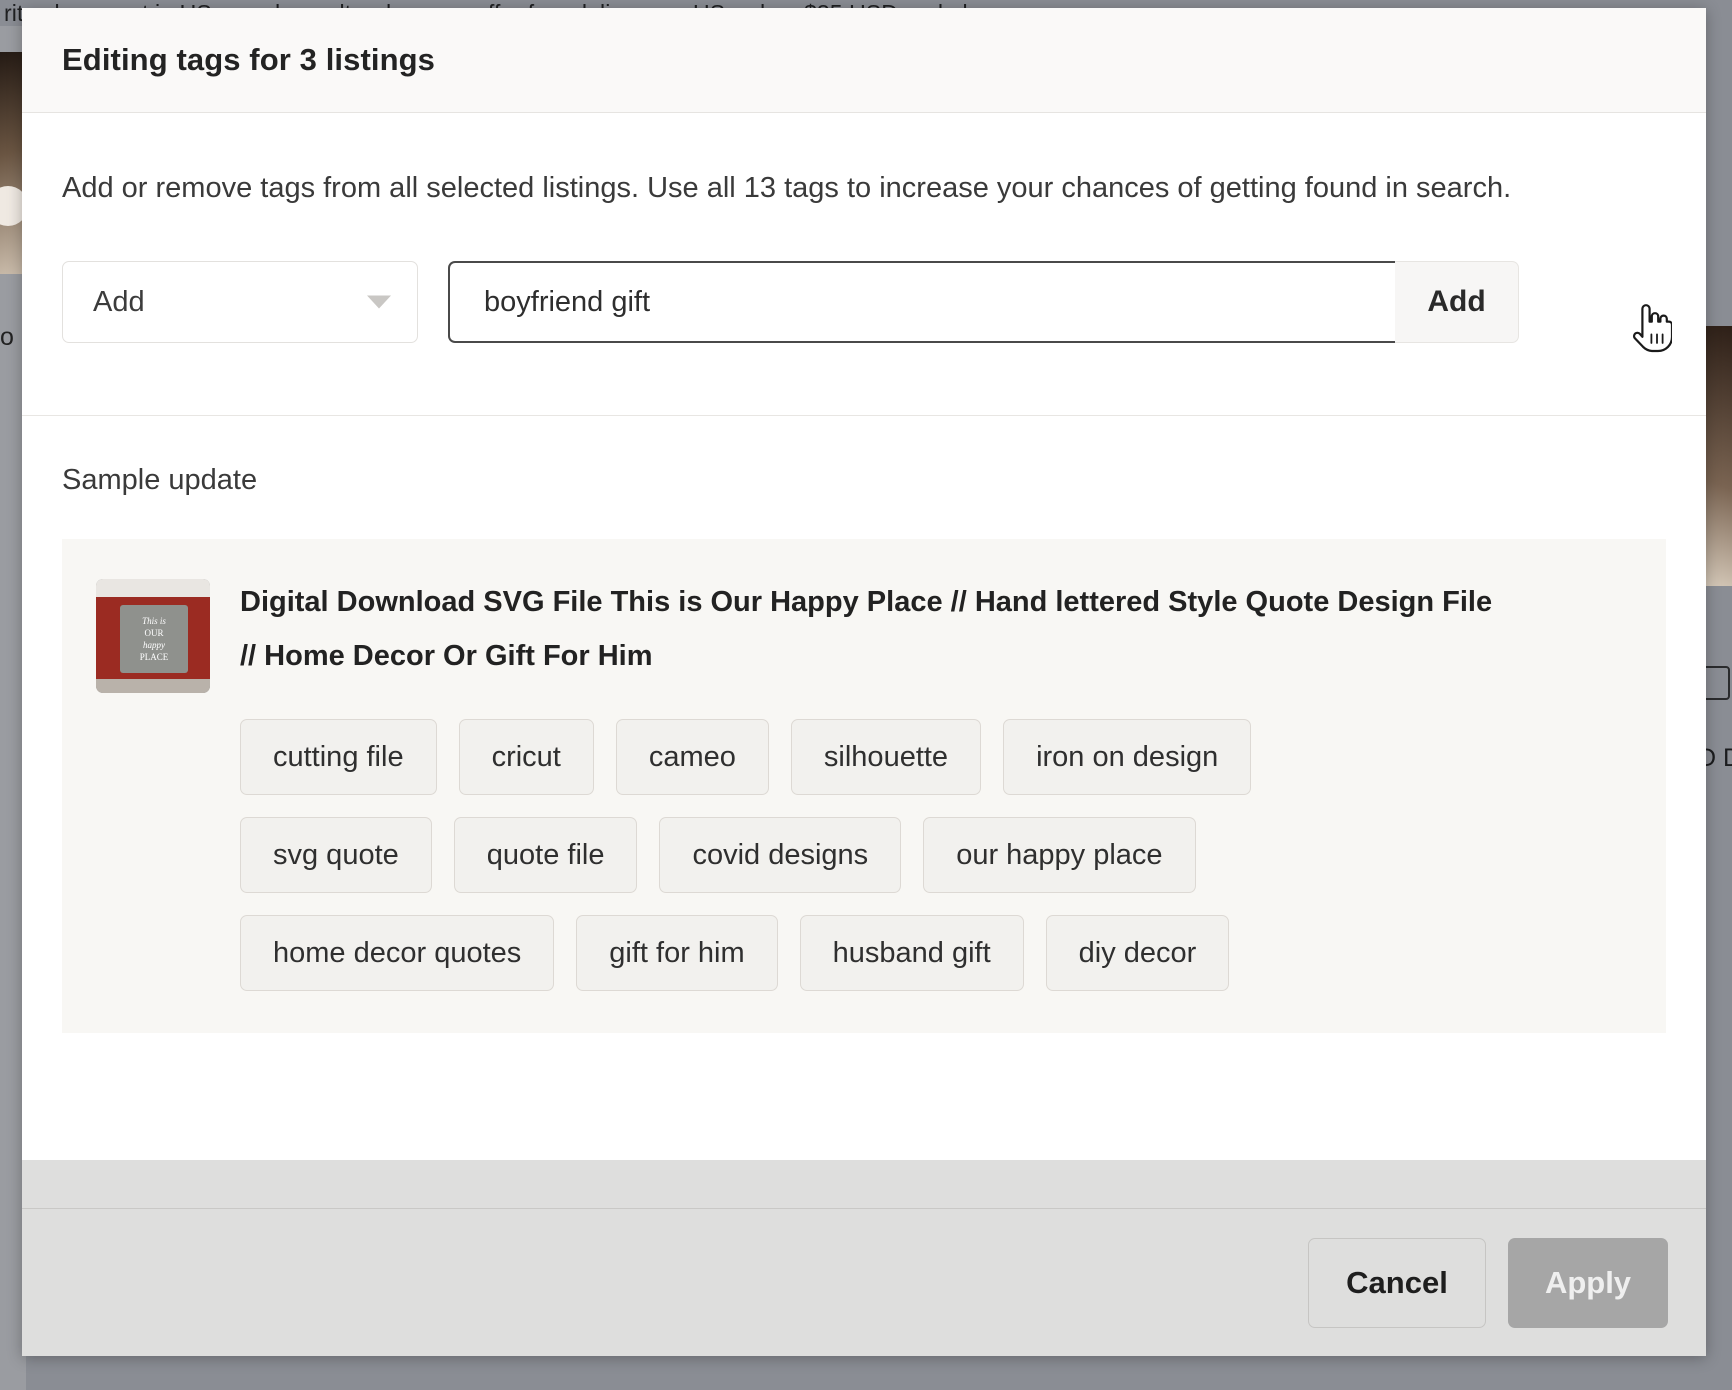 This screenshot has width=1732, height=1390. Describe the element at coordinates (864, 1282) in the screenshot. I see `dialog-footer: Cancel Apply` at that location.